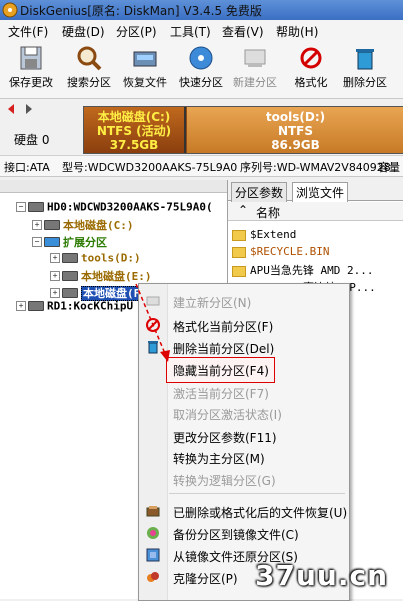 This screenshot has width=403, height=601. Describe the element at coordinates (236, 534) in the screenshot. I see `menu-item-backup: 备份分区到镜像文件(C)` at that location.